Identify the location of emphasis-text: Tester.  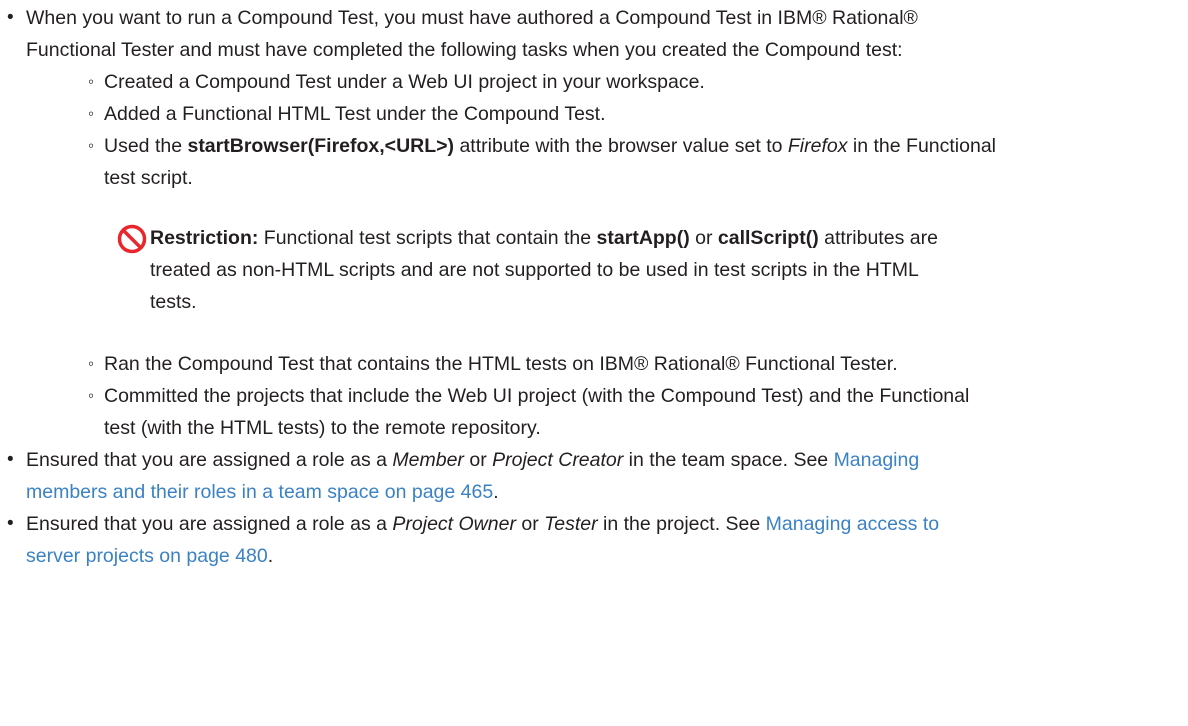
(571, 524).